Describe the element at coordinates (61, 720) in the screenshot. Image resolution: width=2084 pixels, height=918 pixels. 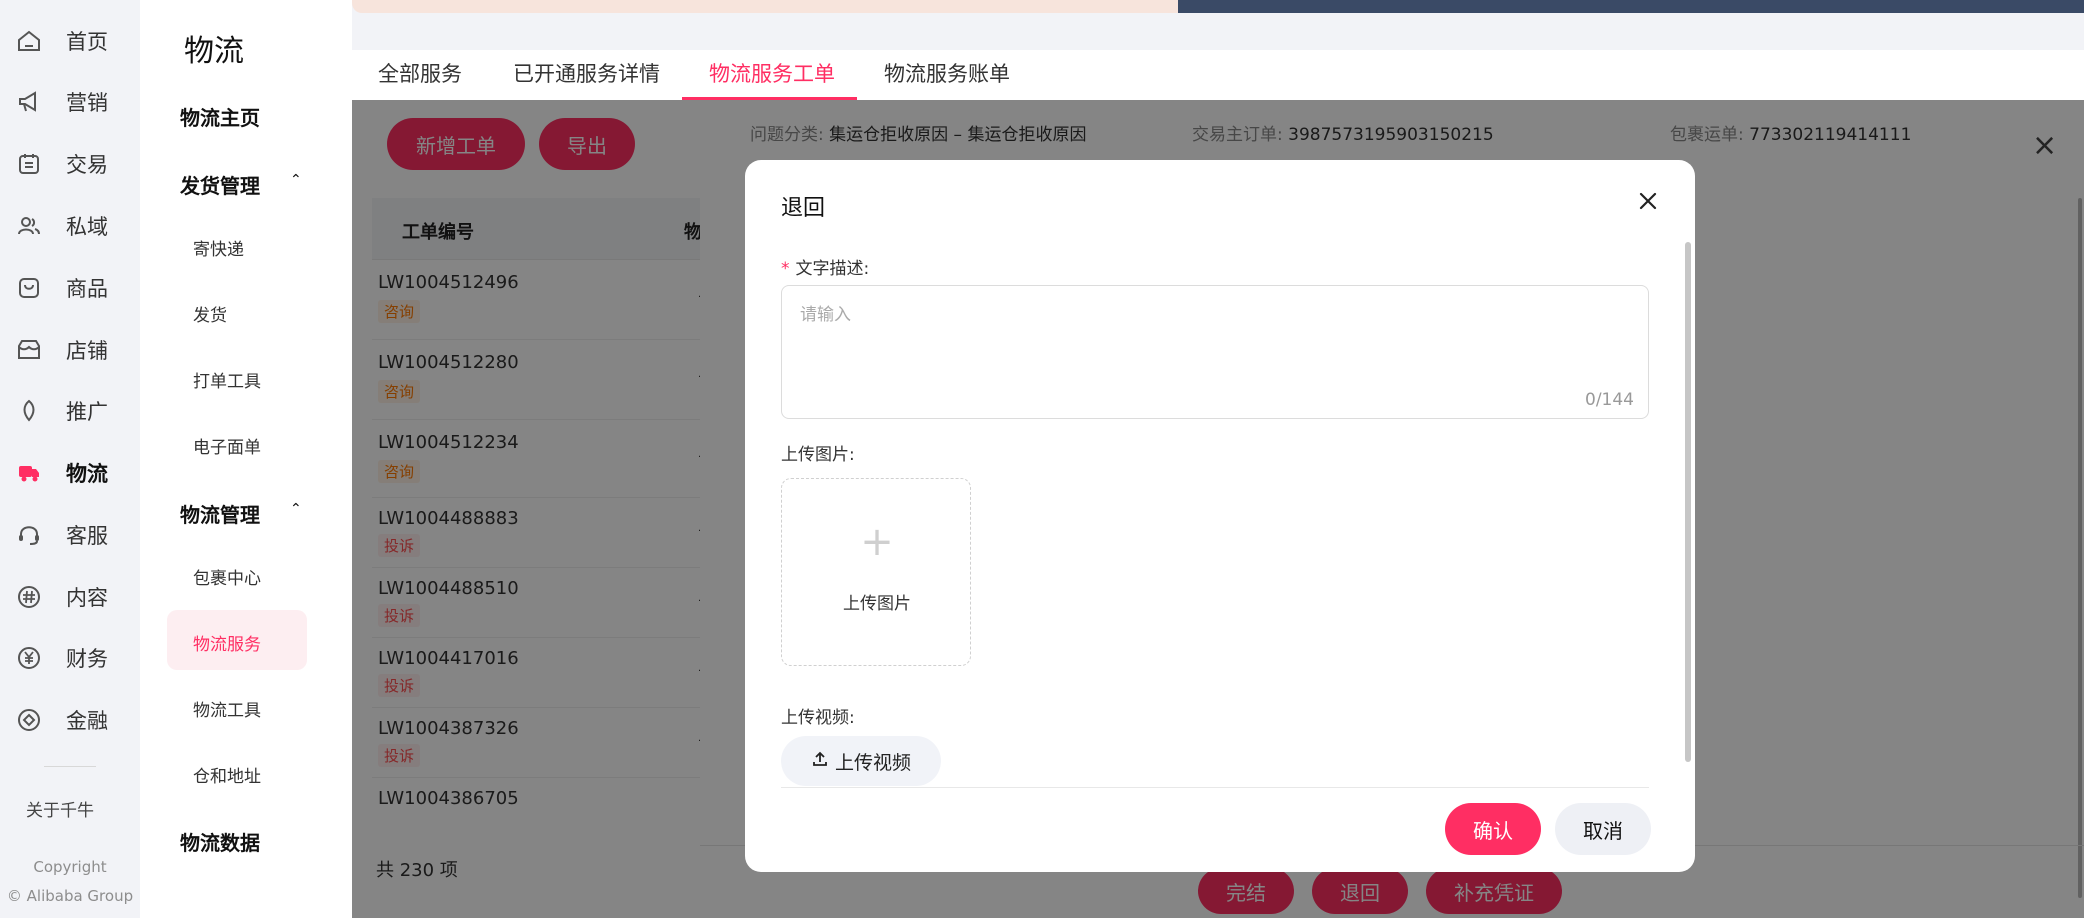
I see `nav-item-fintech: 金融` at that location.